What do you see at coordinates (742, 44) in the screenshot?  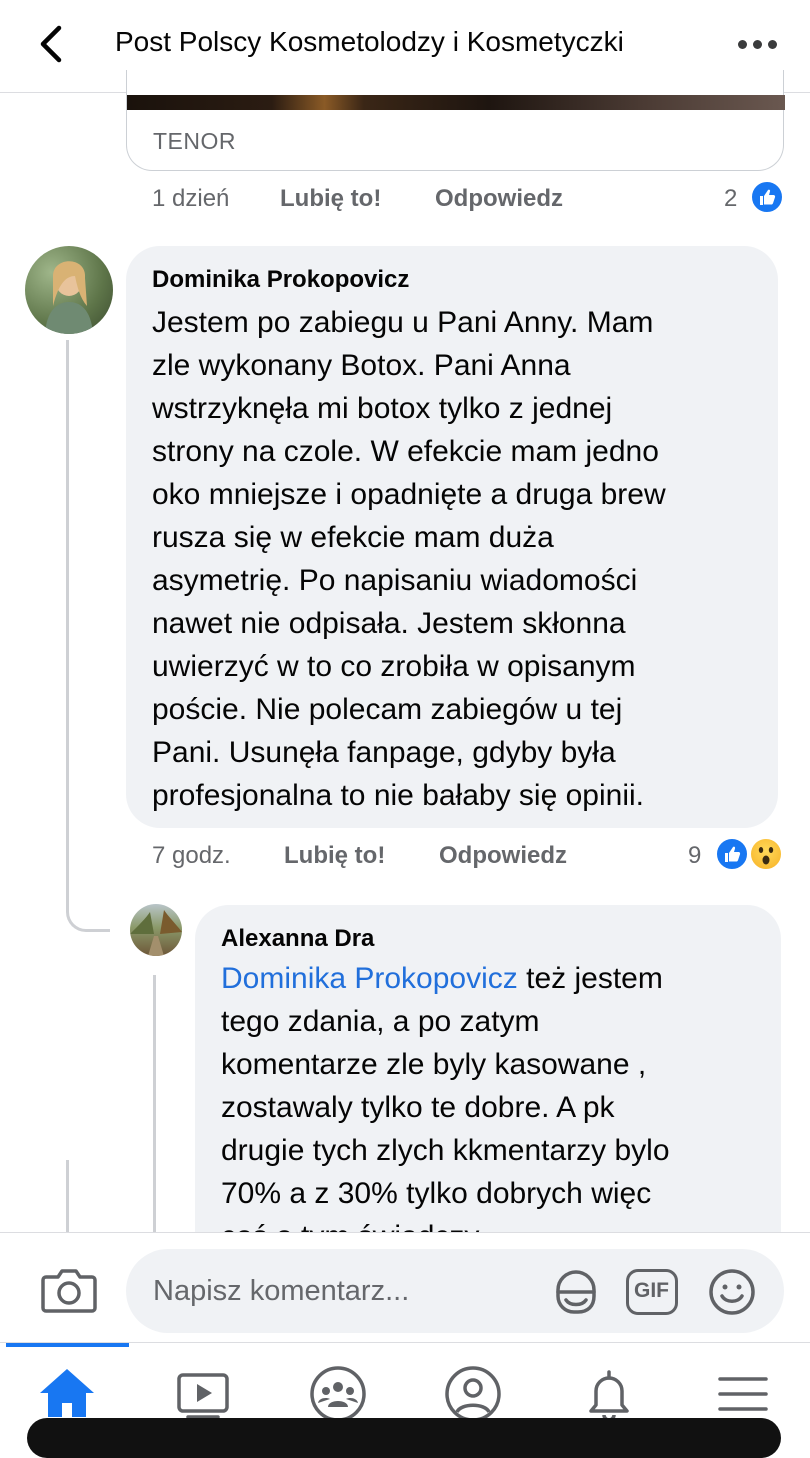 I see `more-horizontal-icon` at bounding box center [742, 44].